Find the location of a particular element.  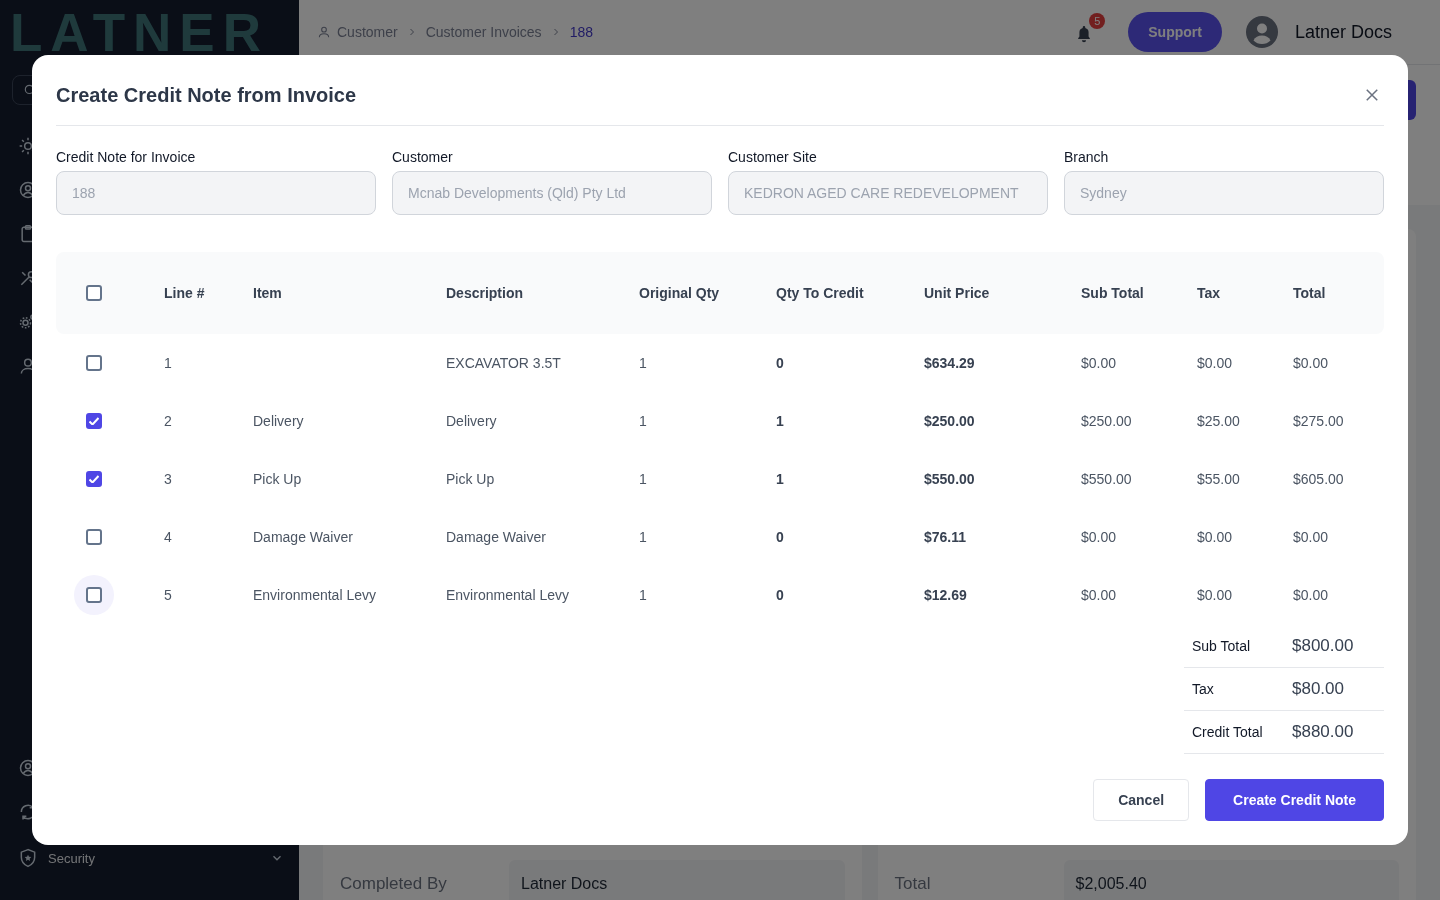

table-cell: 3 is located at coordinates (168, 479).